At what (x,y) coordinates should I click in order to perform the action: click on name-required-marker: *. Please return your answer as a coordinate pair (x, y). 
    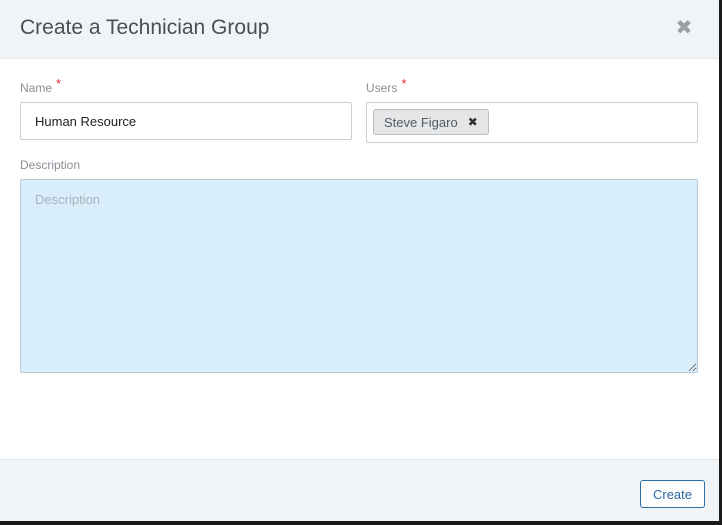
    Looking at the image, I should click on (59, 83).